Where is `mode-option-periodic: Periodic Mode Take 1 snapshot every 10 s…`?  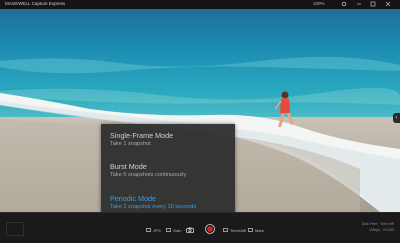 mode-option-periodic: Periodic Mode Take 1 snapshot every 10 s… is located at coordinates (153, 202).